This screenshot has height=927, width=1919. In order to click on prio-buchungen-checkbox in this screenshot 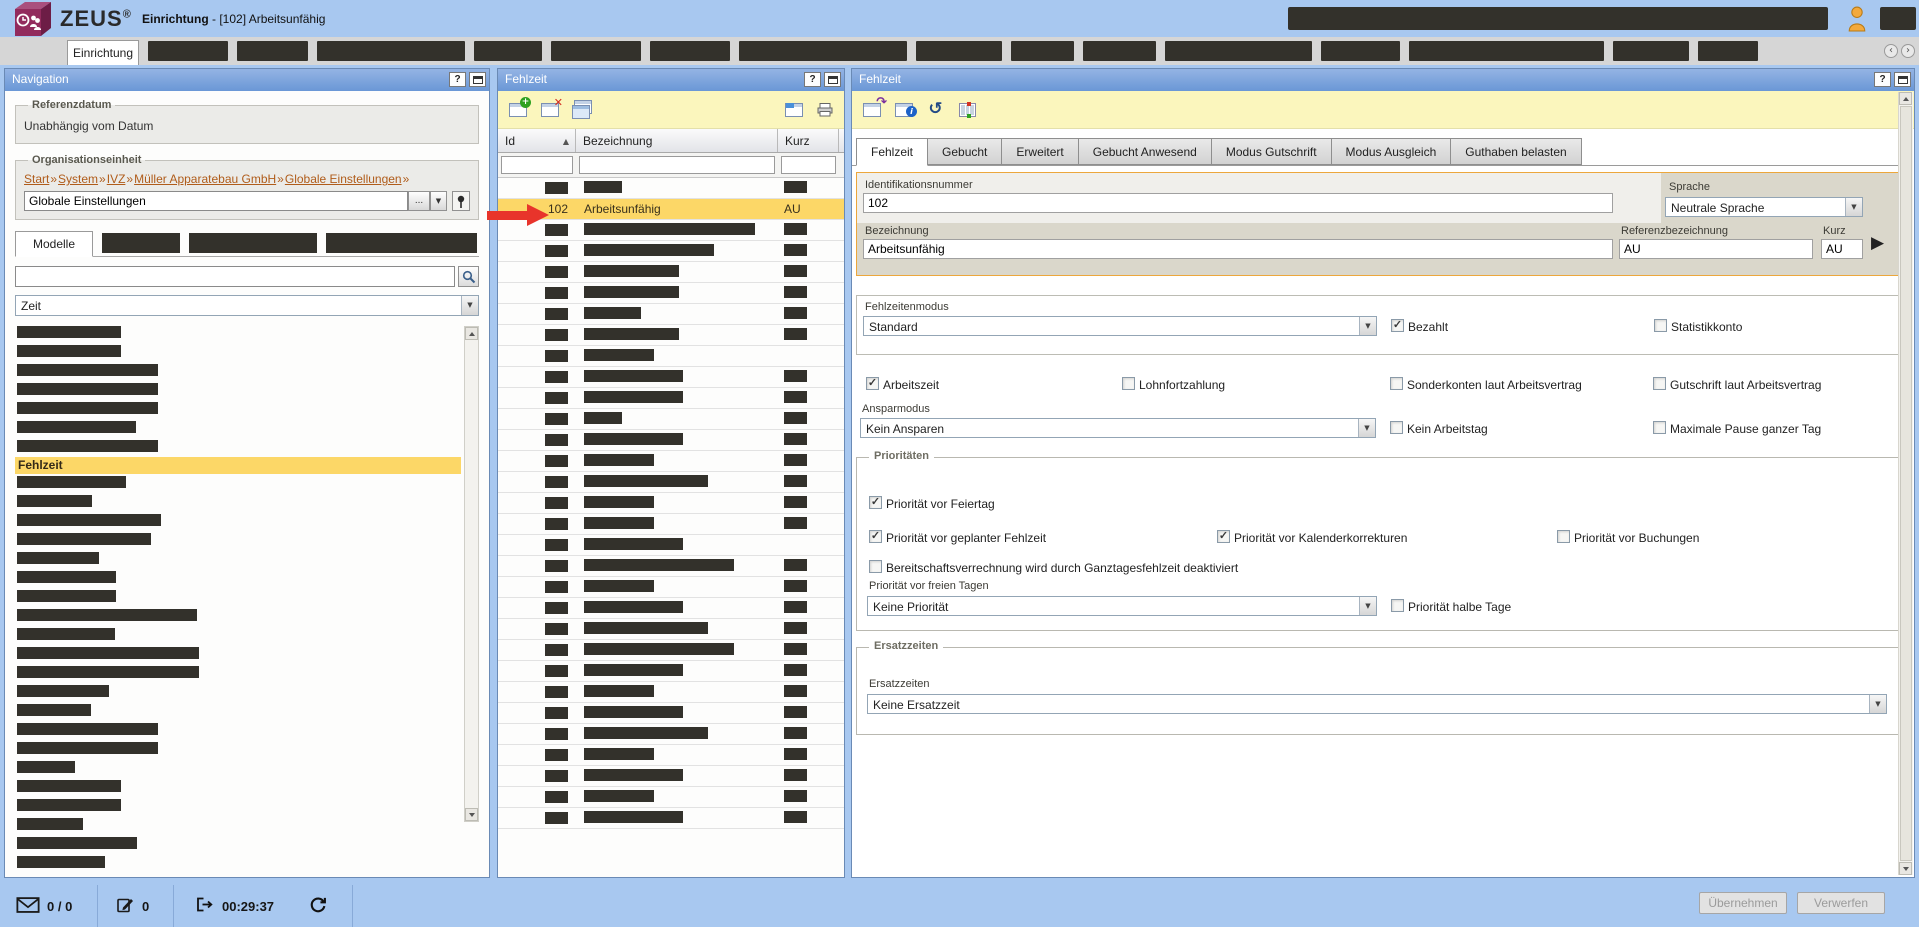, I will do `click(1563, 536)`.